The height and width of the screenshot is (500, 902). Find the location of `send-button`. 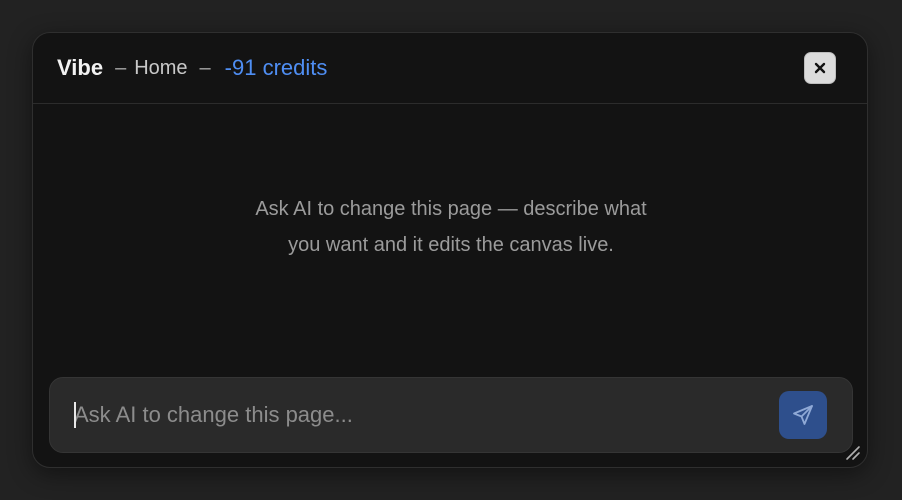

send-button is located at coordinates (803, 415).